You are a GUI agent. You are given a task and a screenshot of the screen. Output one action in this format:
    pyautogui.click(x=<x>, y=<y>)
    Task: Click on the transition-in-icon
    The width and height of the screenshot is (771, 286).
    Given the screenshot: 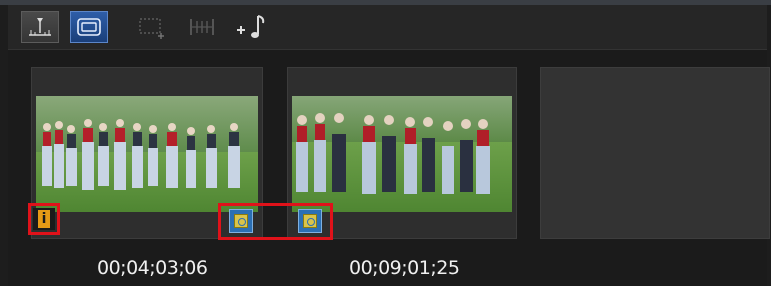 What is the action you would take?
    pyautogui.click(x=310, y=221)
    